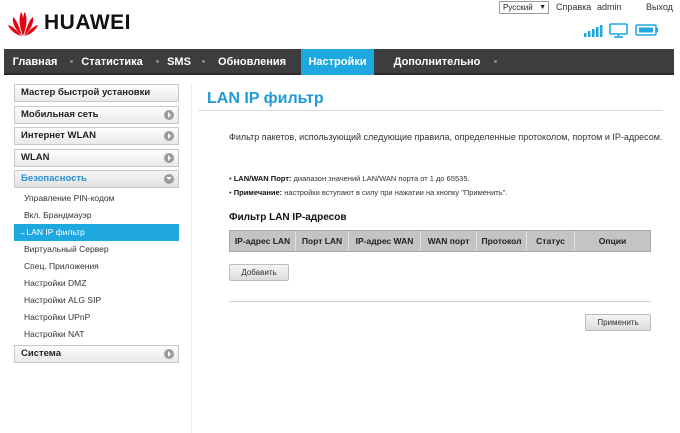  What do you see at coordinates (659, 7) in the screenshot?
I see `logout-link: Выход` at bounding box center [659, 7].